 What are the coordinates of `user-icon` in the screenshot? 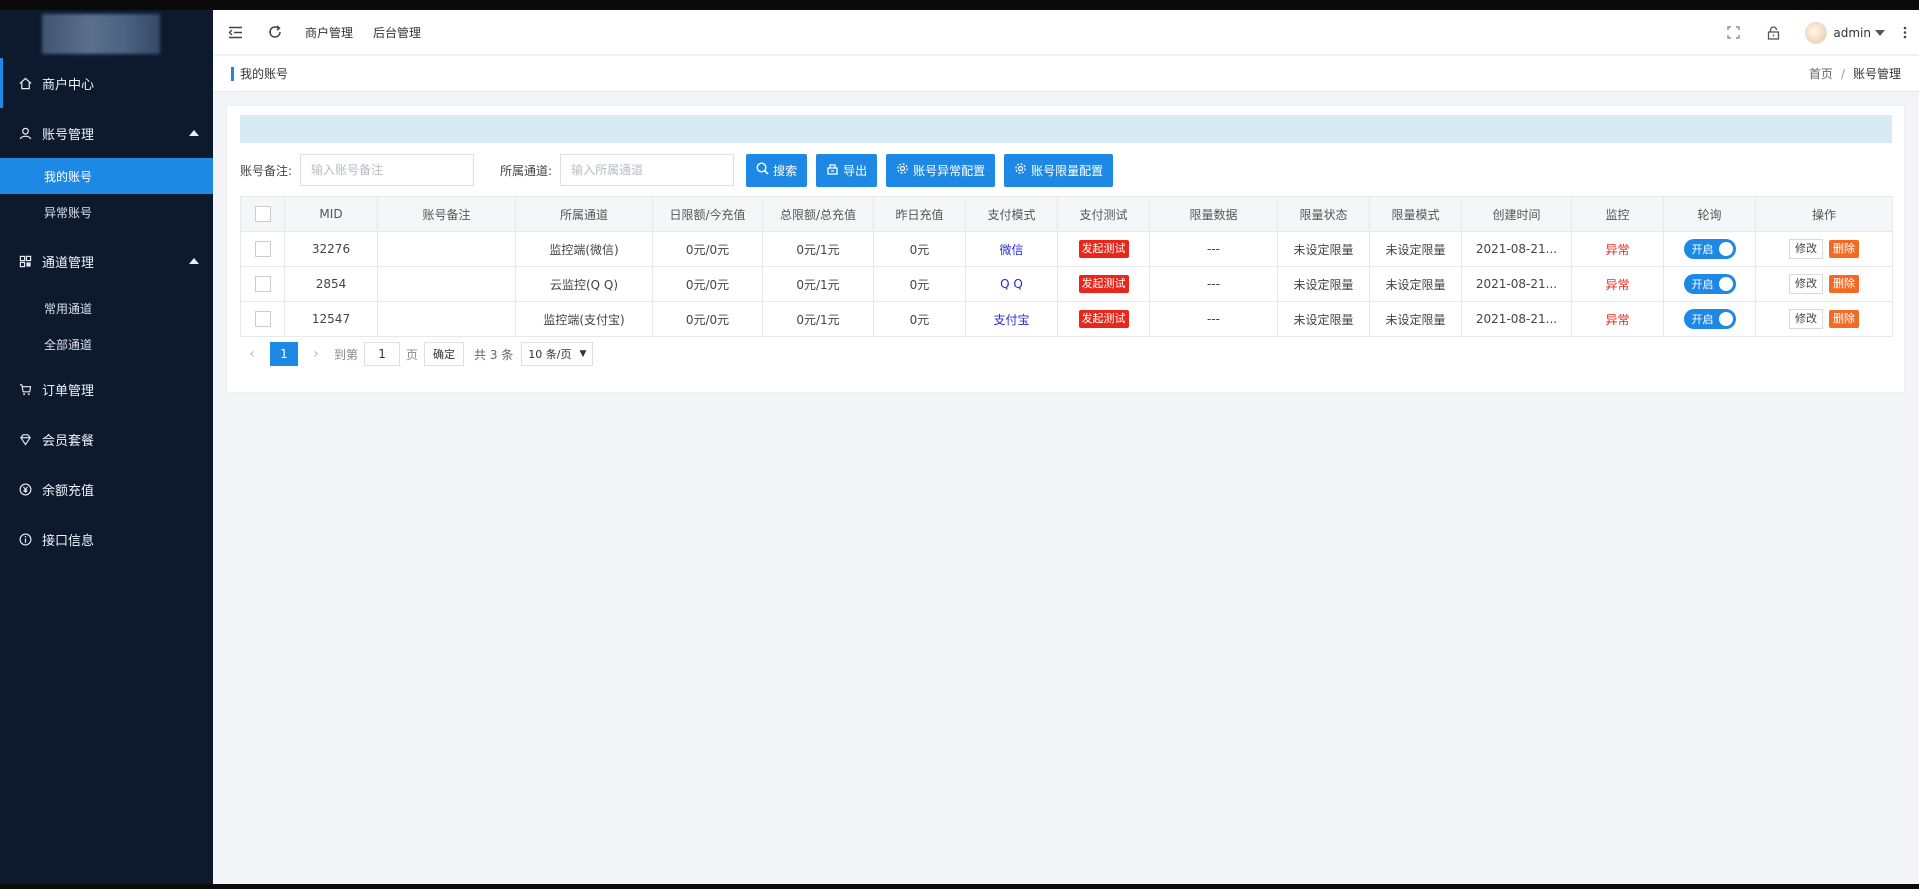 It's located at (25, 133).